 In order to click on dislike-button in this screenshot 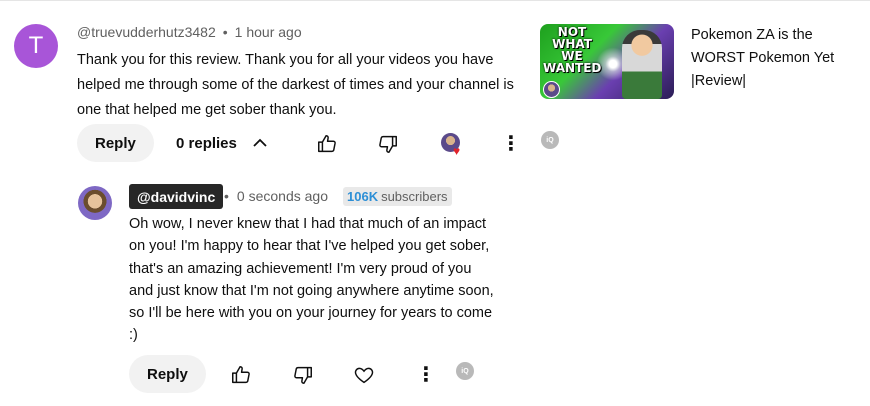, I will do `click(388, 144)`.